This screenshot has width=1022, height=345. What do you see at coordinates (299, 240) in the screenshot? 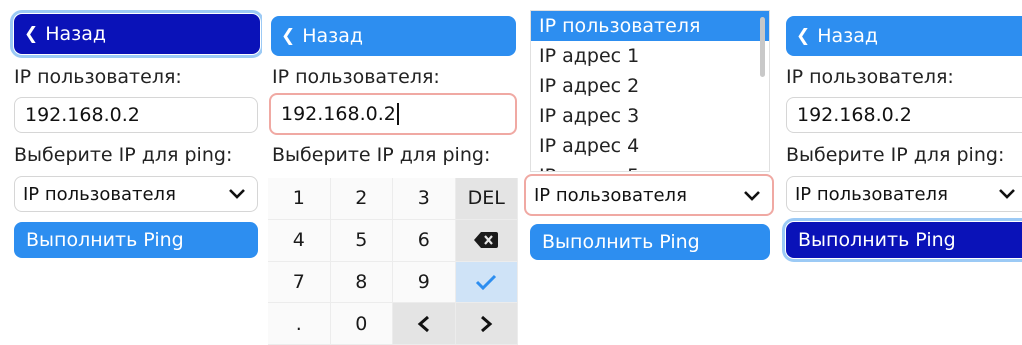
I see `key-4: 4` at bounding box center [299, 240].